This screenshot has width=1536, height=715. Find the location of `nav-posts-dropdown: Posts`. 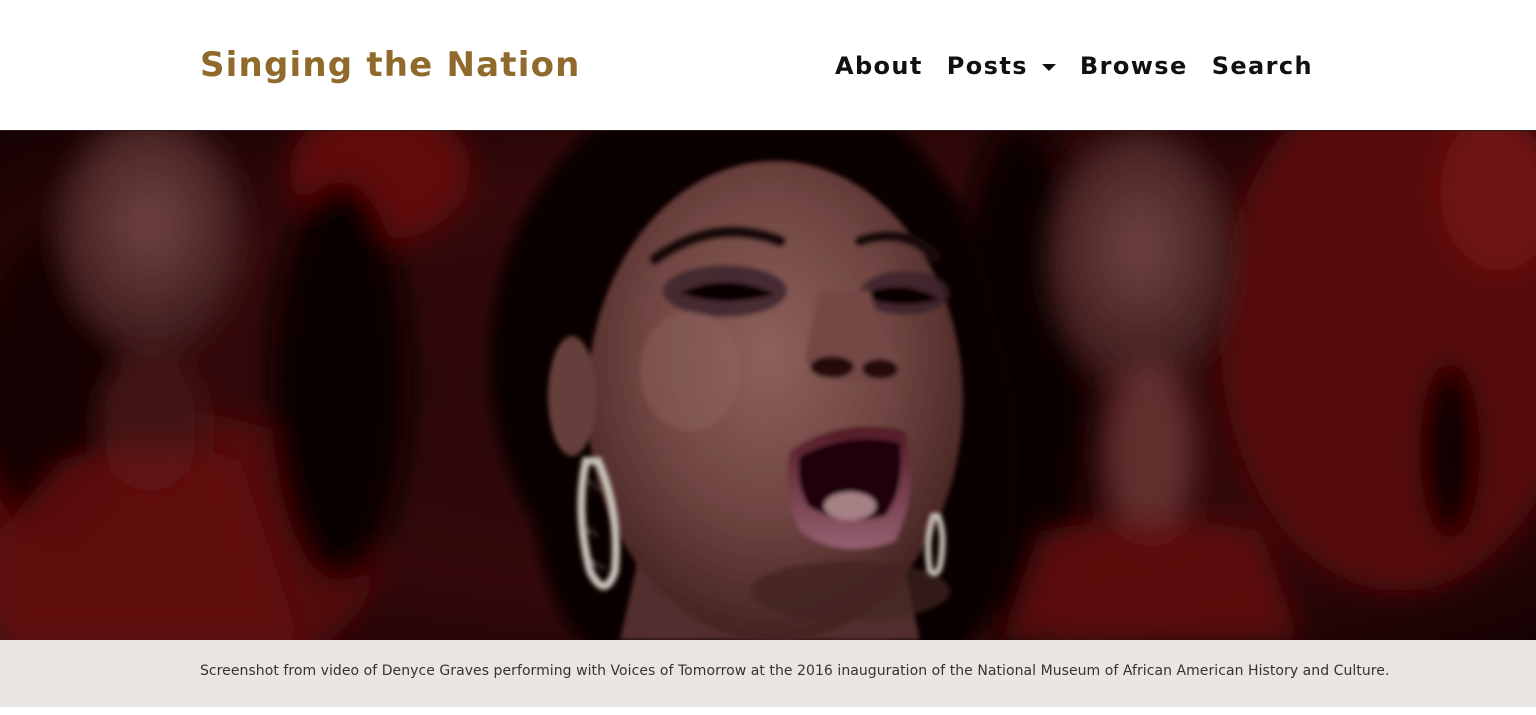

nav-posts-dropdown: Posts is located at coordinates (1001, 66).